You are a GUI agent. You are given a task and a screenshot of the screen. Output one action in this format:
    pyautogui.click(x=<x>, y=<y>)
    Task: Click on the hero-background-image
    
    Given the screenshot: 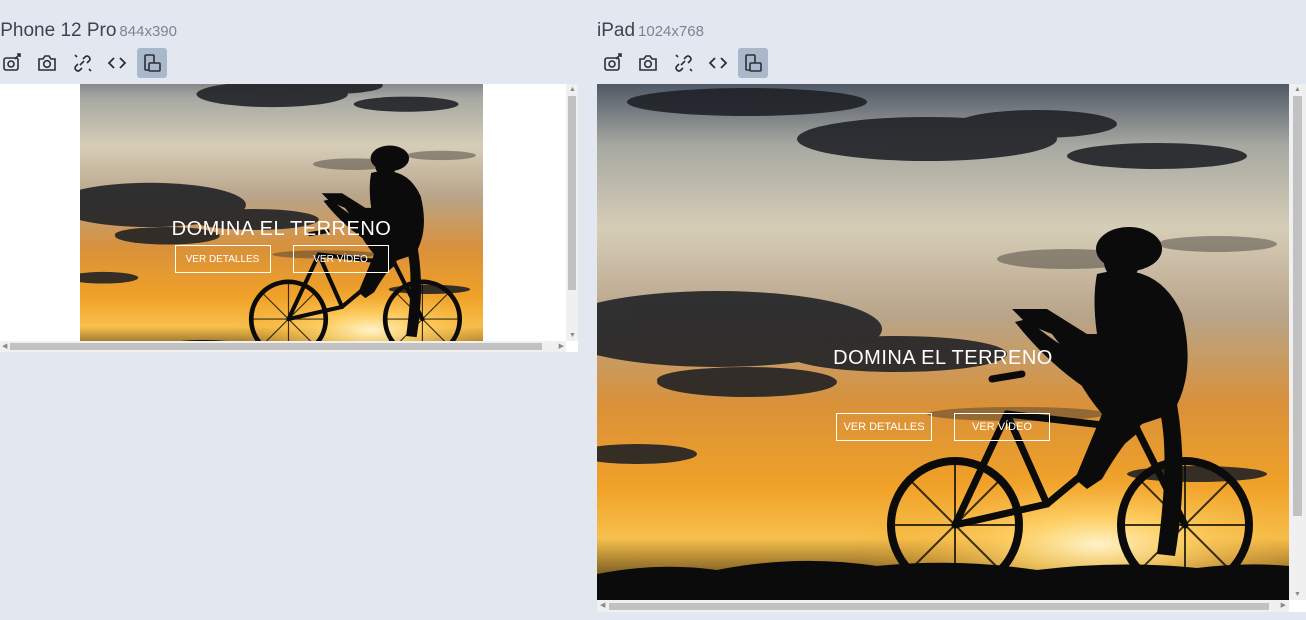 What is the action you would take?
    pyautogui.click(x=281, y=212)
    